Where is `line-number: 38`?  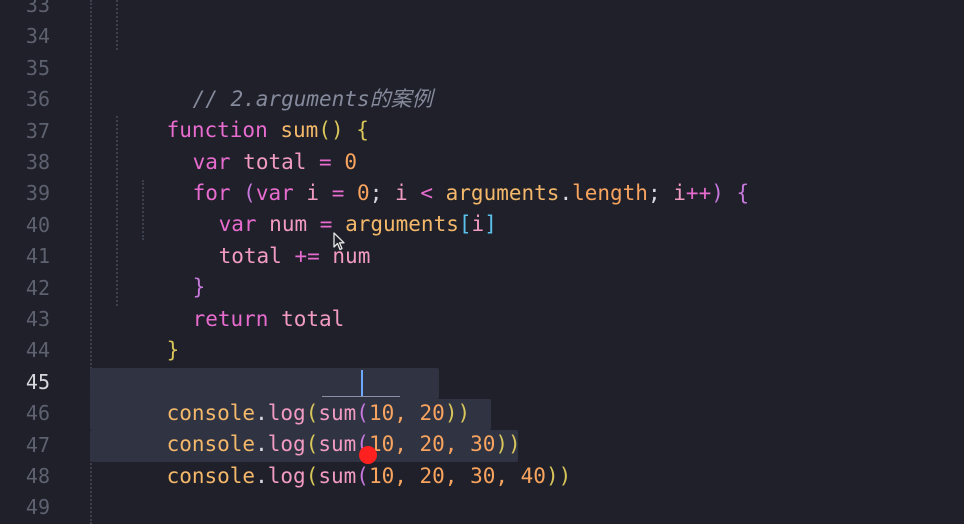 line-number: 38 is located at coordinates (37, 162).